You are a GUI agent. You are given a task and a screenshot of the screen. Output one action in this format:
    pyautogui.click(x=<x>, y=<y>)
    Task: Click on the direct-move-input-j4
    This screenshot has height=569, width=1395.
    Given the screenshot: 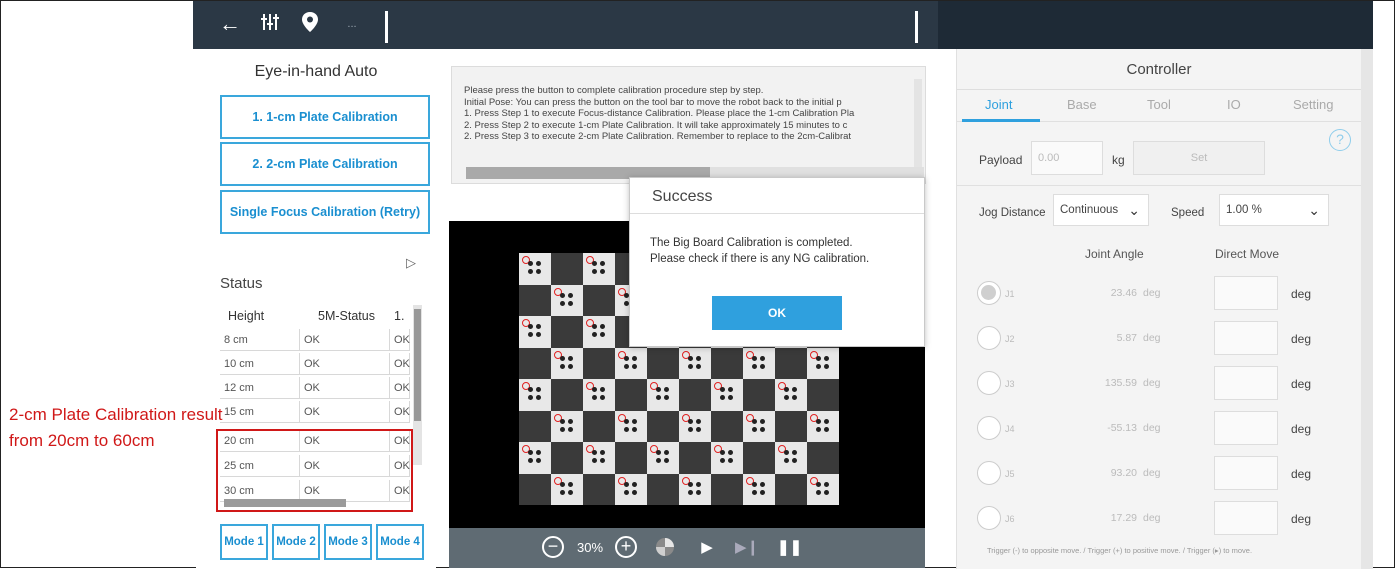 What is the action you would take?
    pyautogui.click(x=1246, y=428)
    